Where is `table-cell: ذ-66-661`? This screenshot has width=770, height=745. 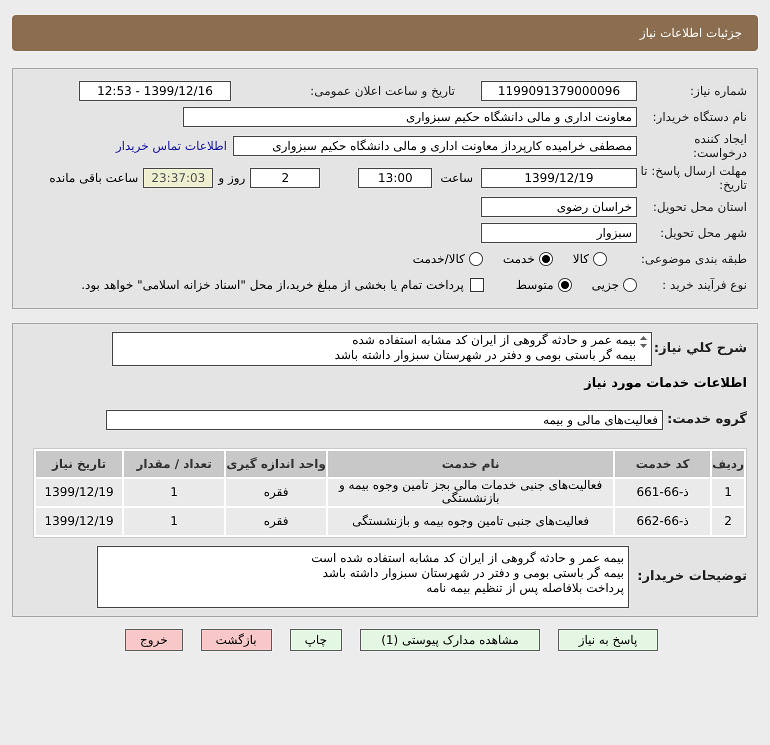
table-cell: ذ-66-661 is located at coordinates (662, 492).